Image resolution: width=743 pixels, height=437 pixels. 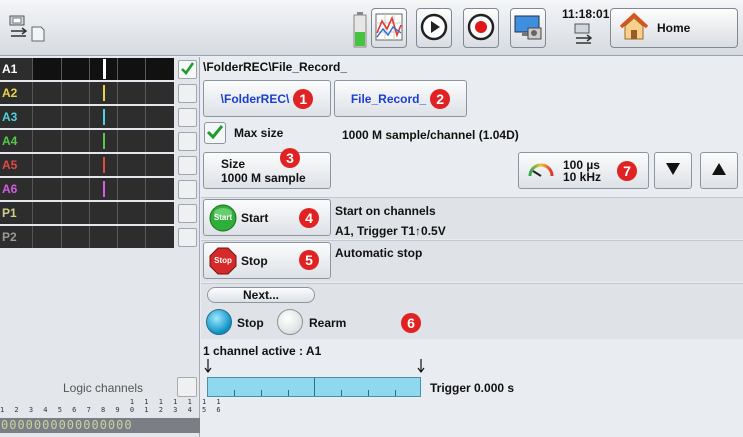 I want to click on size-label: Size, so click(x=233, y=163).